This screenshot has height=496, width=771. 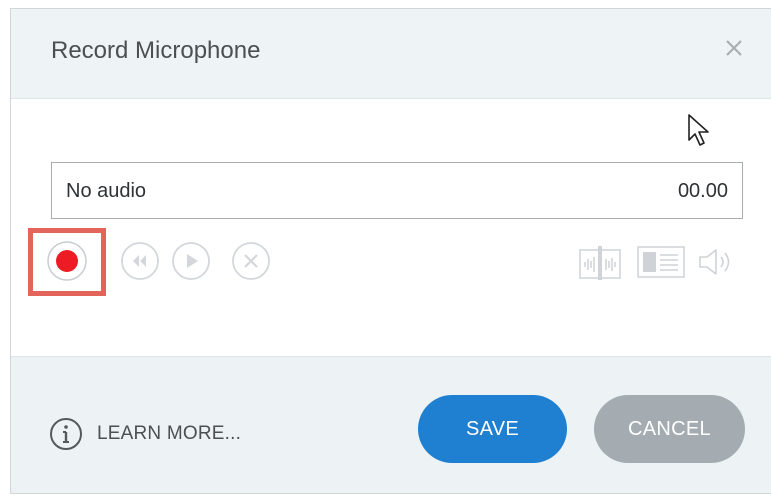 I want to click on caption-icon, so click(x=661, y=262).